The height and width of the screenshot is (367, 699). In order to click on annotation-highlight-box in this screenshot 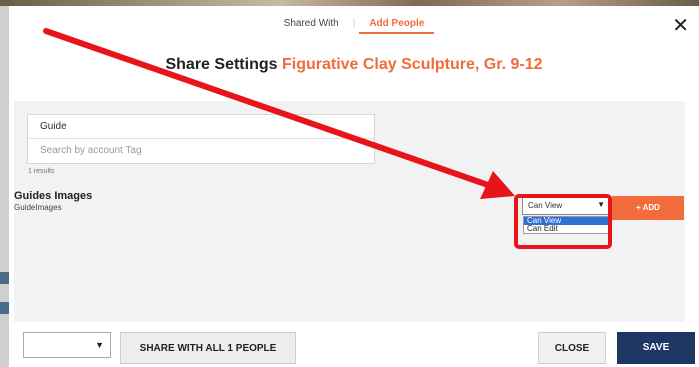, I will do `click(563, 221)`.